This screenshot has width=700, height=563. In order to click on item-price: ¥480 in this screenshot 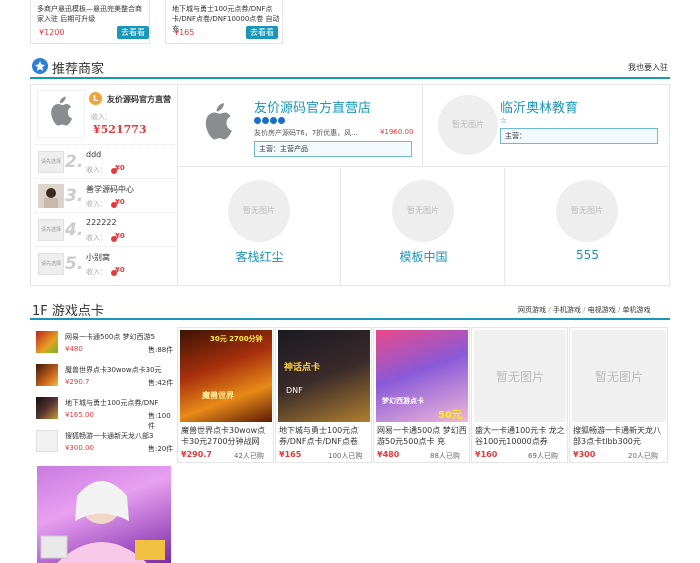, I will do `click(74, 349)`.